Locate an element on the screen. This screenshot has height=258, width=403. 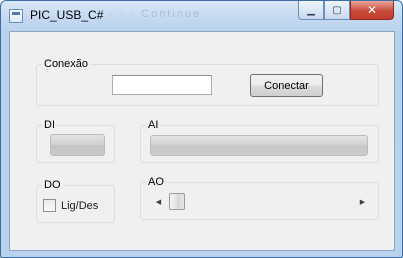
port-input is located at coordinates (162, 85).